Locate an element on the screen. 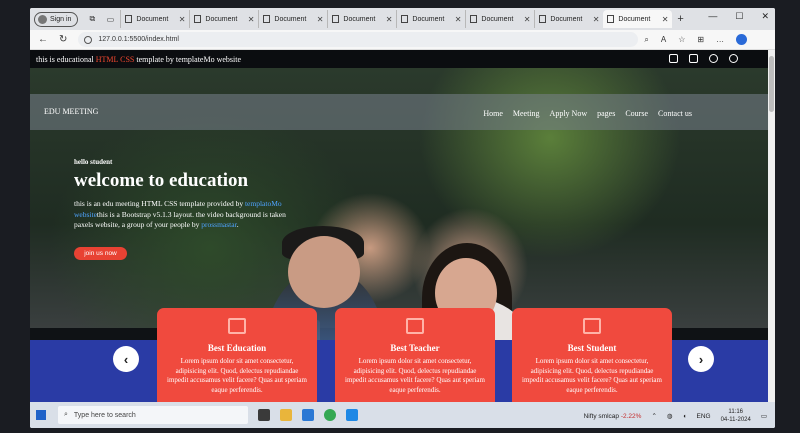  close-window-icon: ✕ is located at coordinates (765, 16).